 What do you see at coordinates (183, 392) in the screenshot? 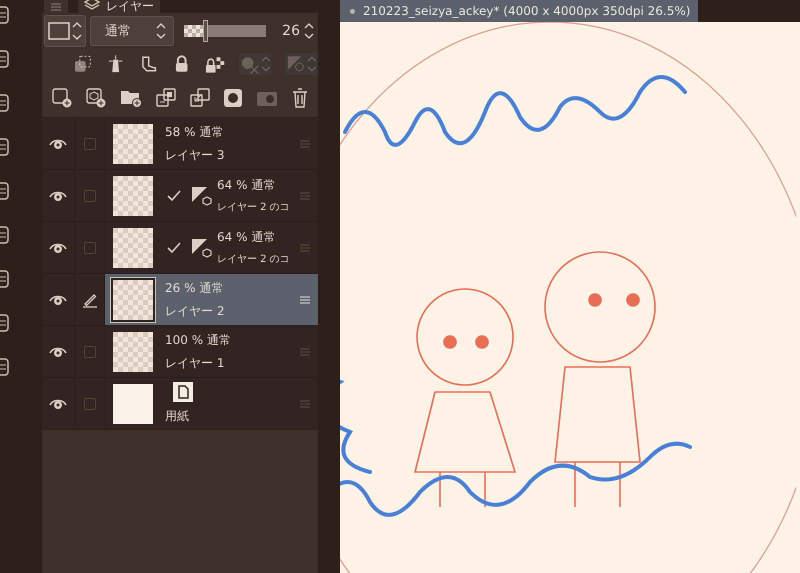
I see `paper-icon` at bounding box center [183, 392].